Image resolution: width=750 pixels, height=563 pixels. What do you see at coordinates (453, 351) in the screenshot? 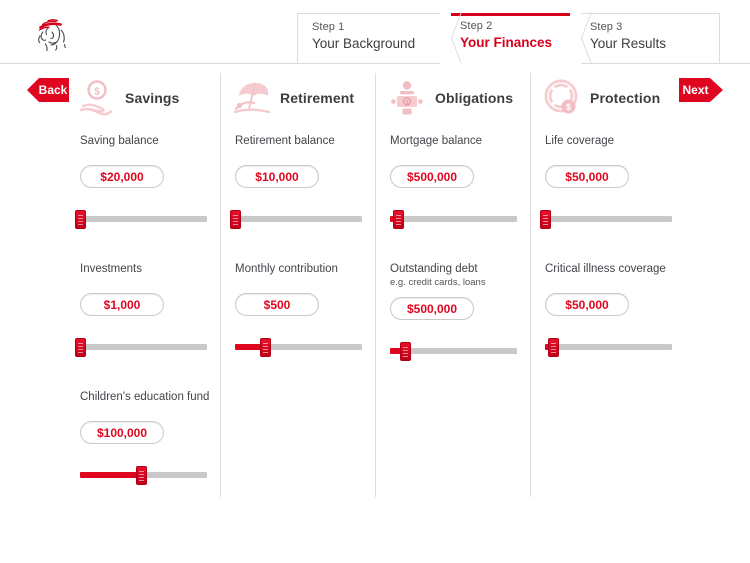
I see `slider-outstanding-debt` at bounding box center [453, 351].